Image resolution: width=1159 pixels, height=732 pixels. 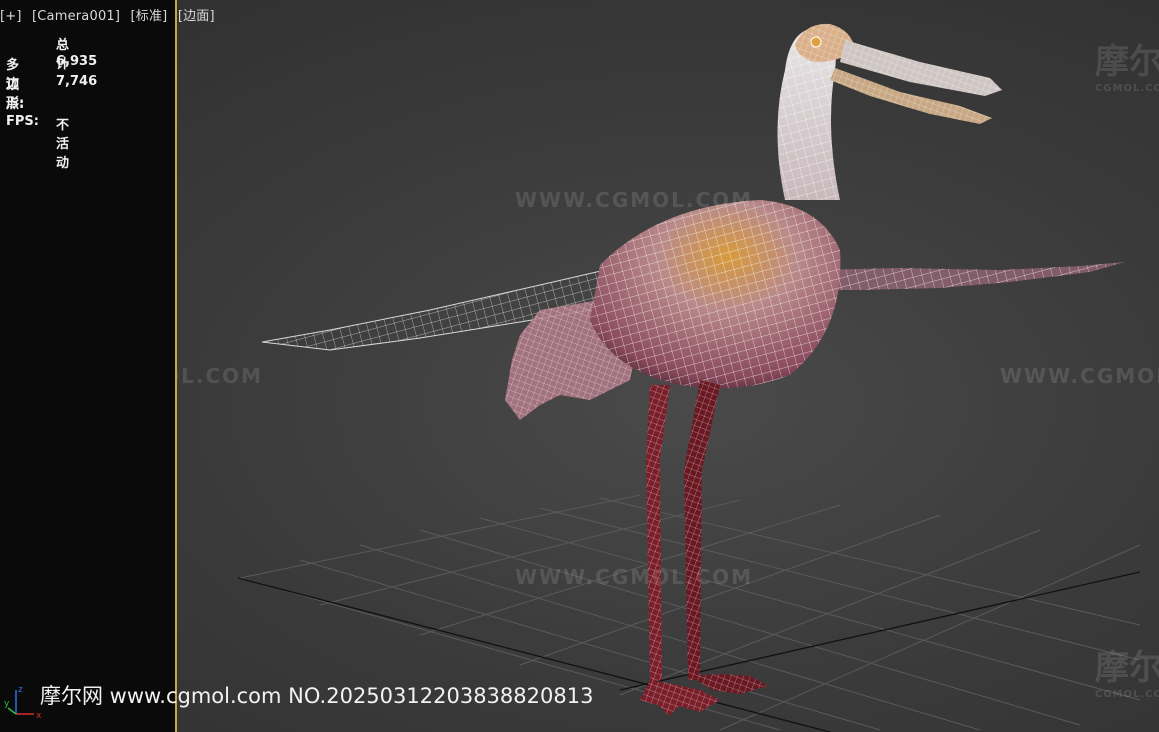 I want to click on axis-x-label: x, so click(x=39, y=716).